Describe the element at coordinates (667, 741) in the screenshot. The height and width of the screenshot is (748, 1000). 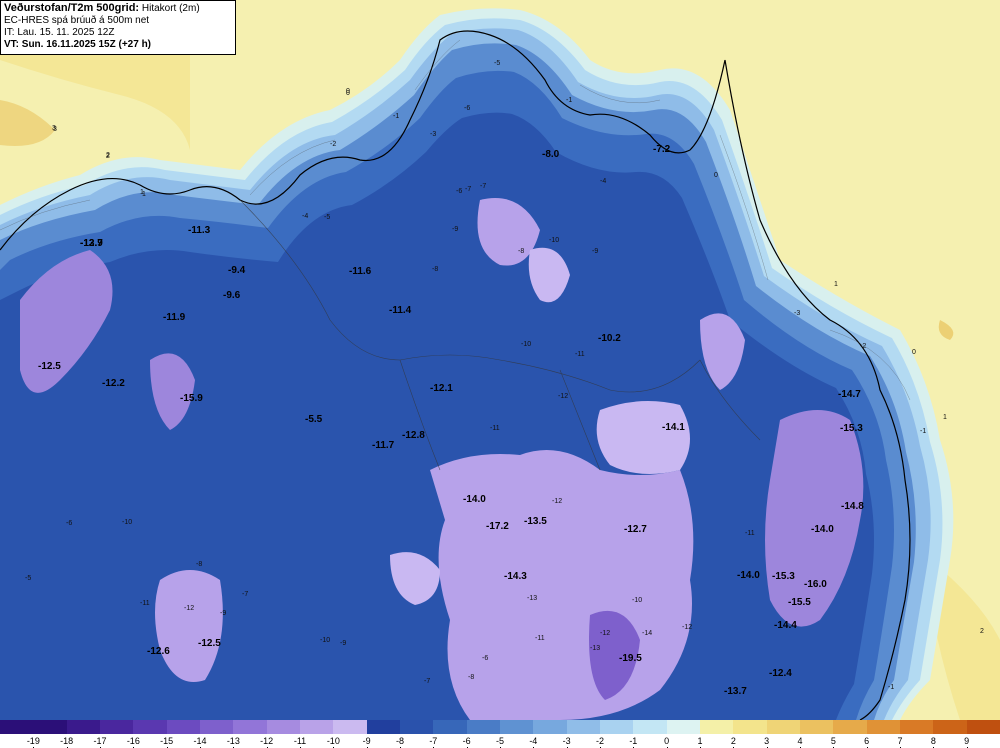
I see `legend-label: 0` at that location.